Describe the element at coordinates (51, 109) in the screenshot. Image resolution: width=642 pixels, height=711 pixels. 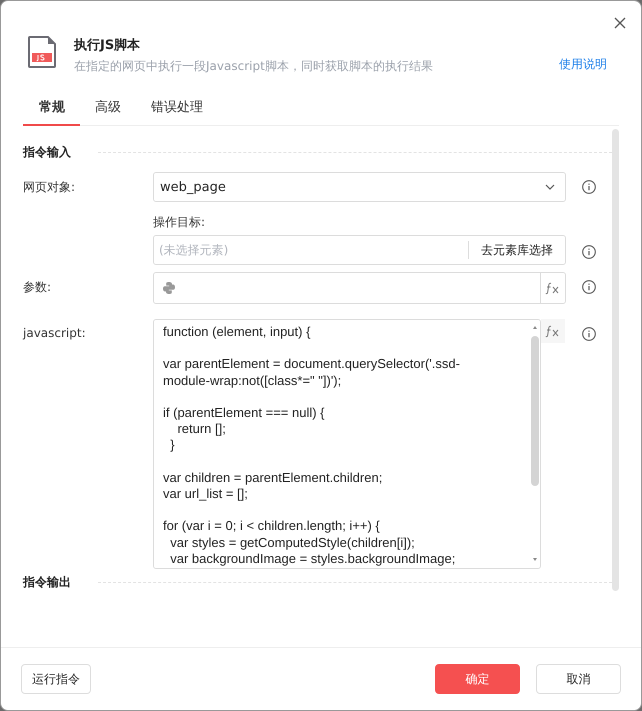
I see `tab: 常规` at that location.